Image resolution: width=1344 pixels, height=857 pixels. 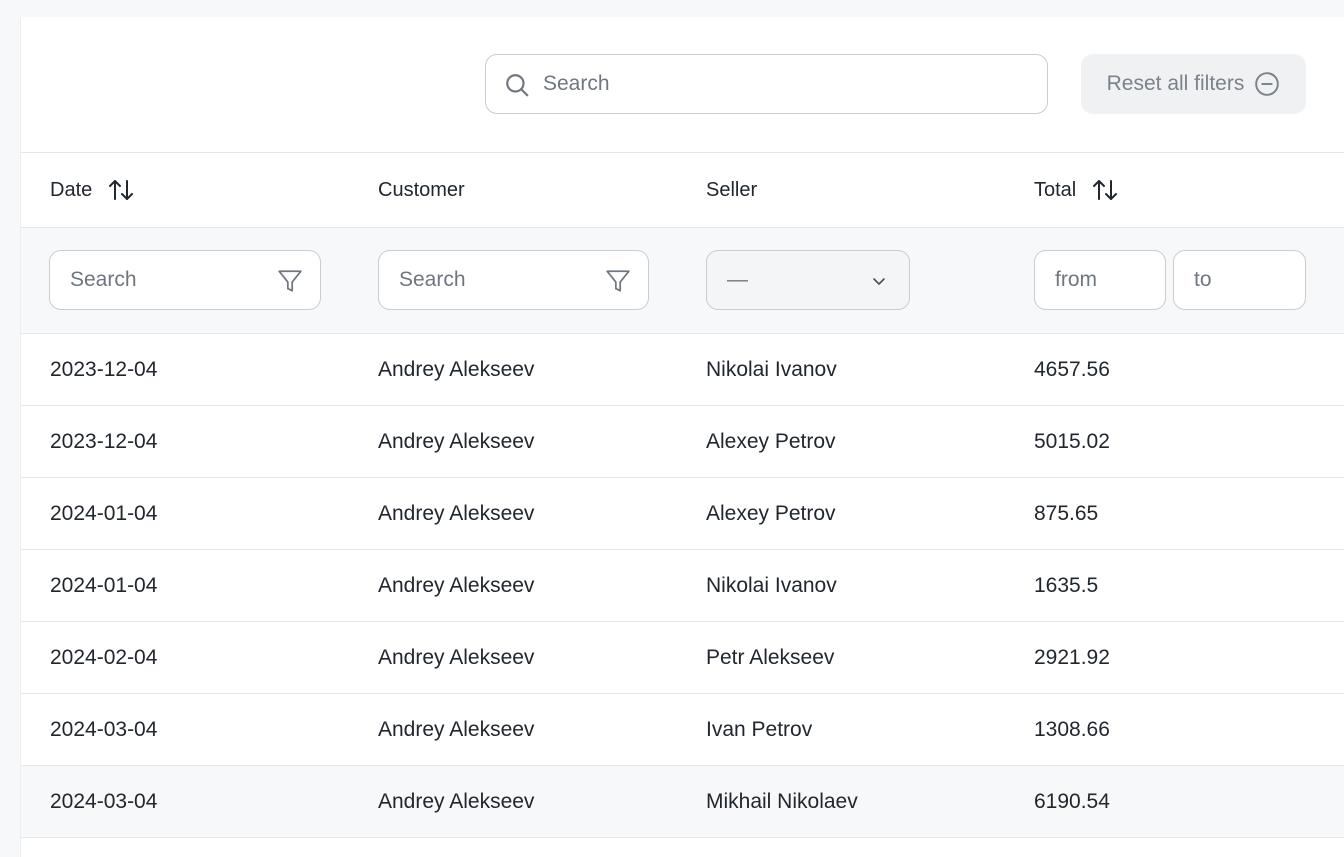 What do you see at coordinates (513, 280) in the screenshot?
I see `customer-filter-field` at bounding box center [513, 280].